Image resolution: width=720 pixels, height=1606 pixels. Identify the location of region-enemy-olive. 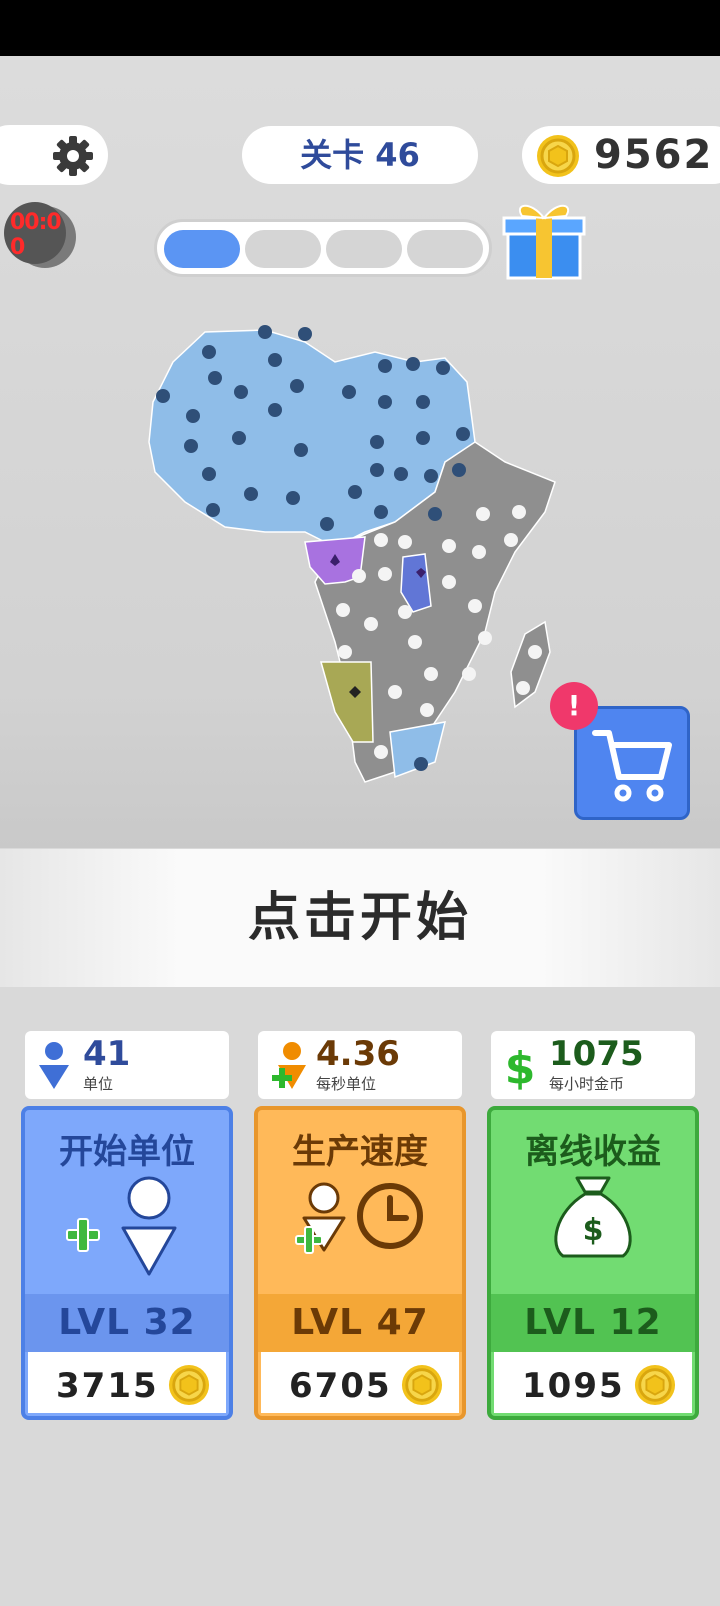
(347, 702).